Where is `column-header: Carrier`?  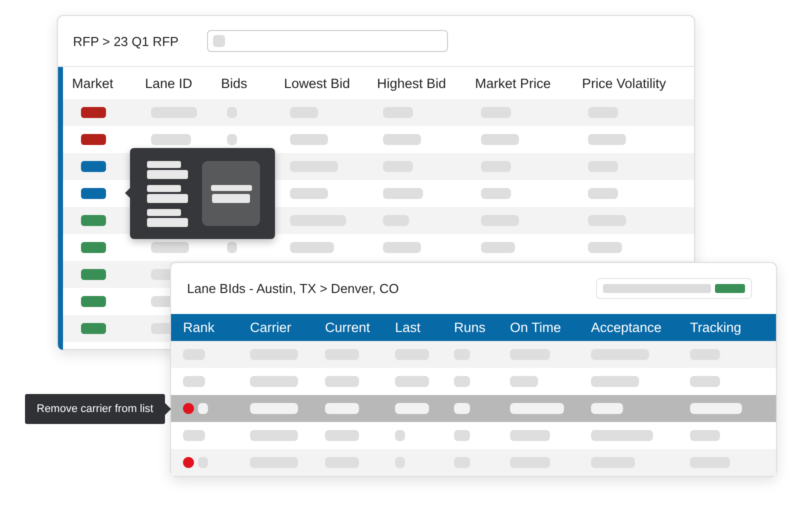
column-header: Carrier is located at coordinates (287, 327).